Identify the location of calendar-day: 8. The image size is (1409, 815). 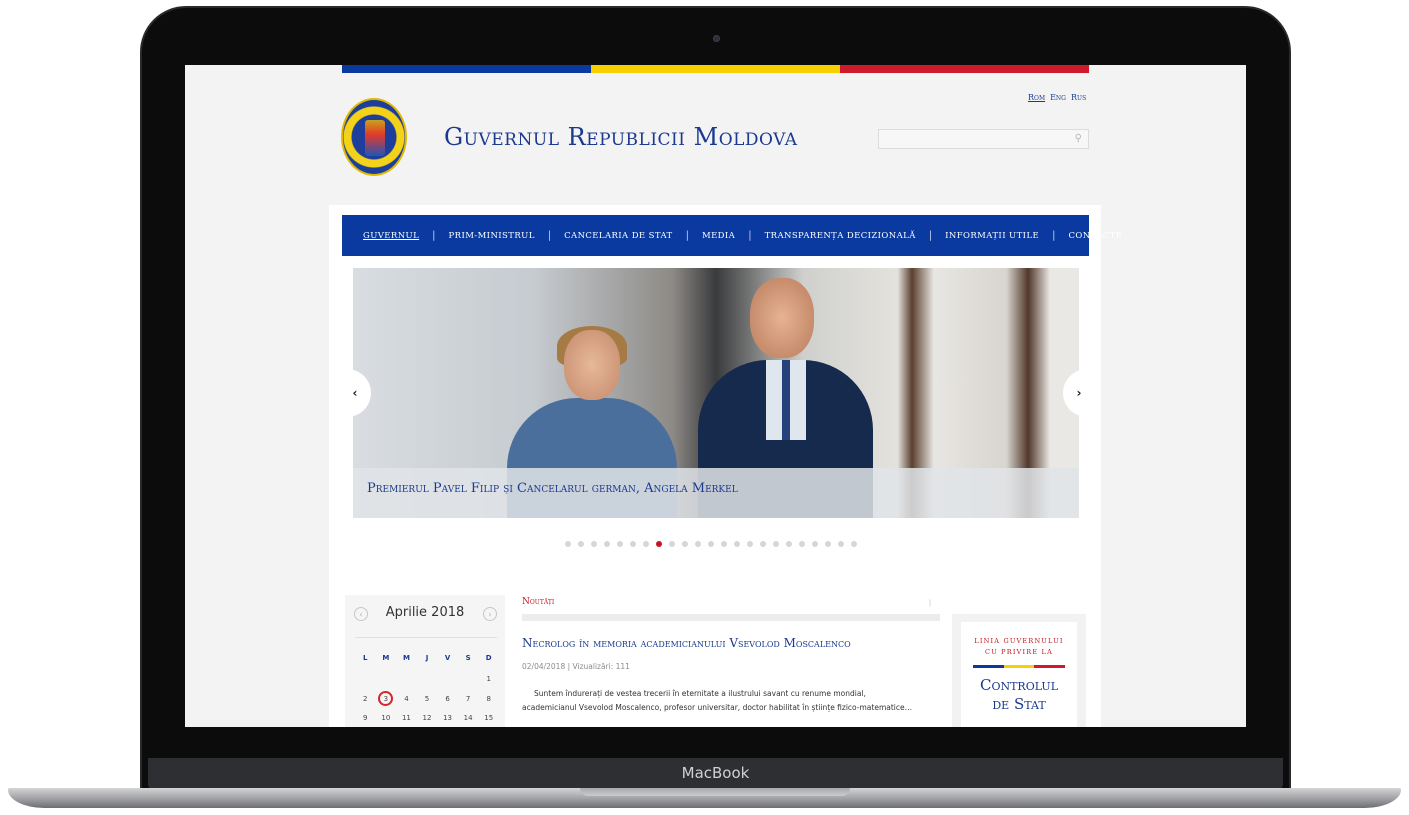
(488, 700).